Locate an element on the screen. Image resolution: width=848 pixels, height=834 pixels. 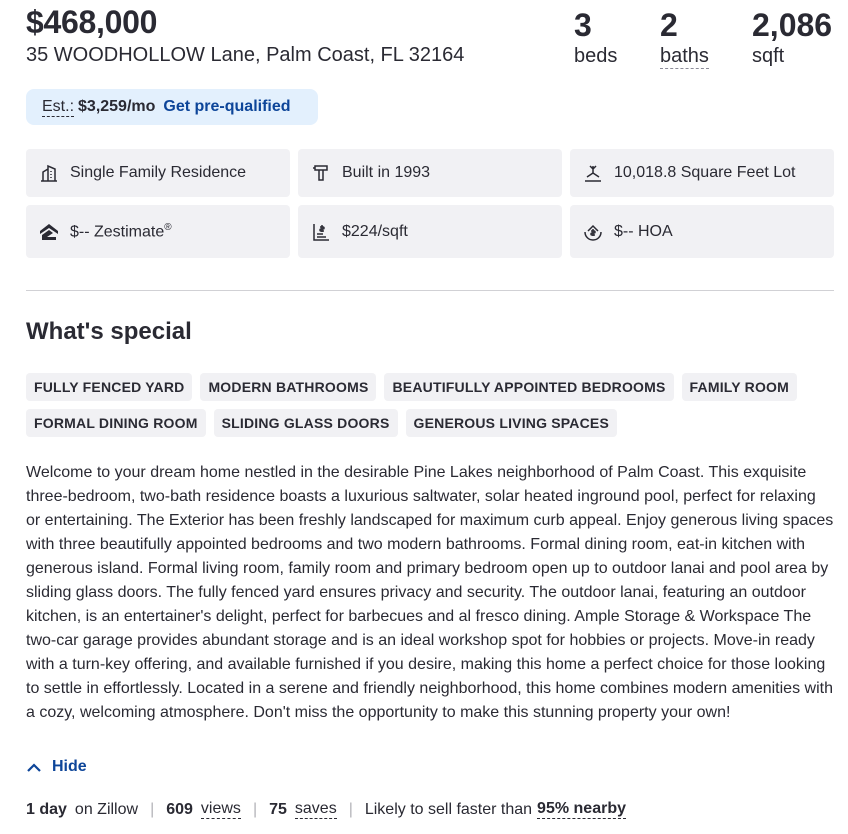
zestimate-icon is located at coordinates (49, 232).